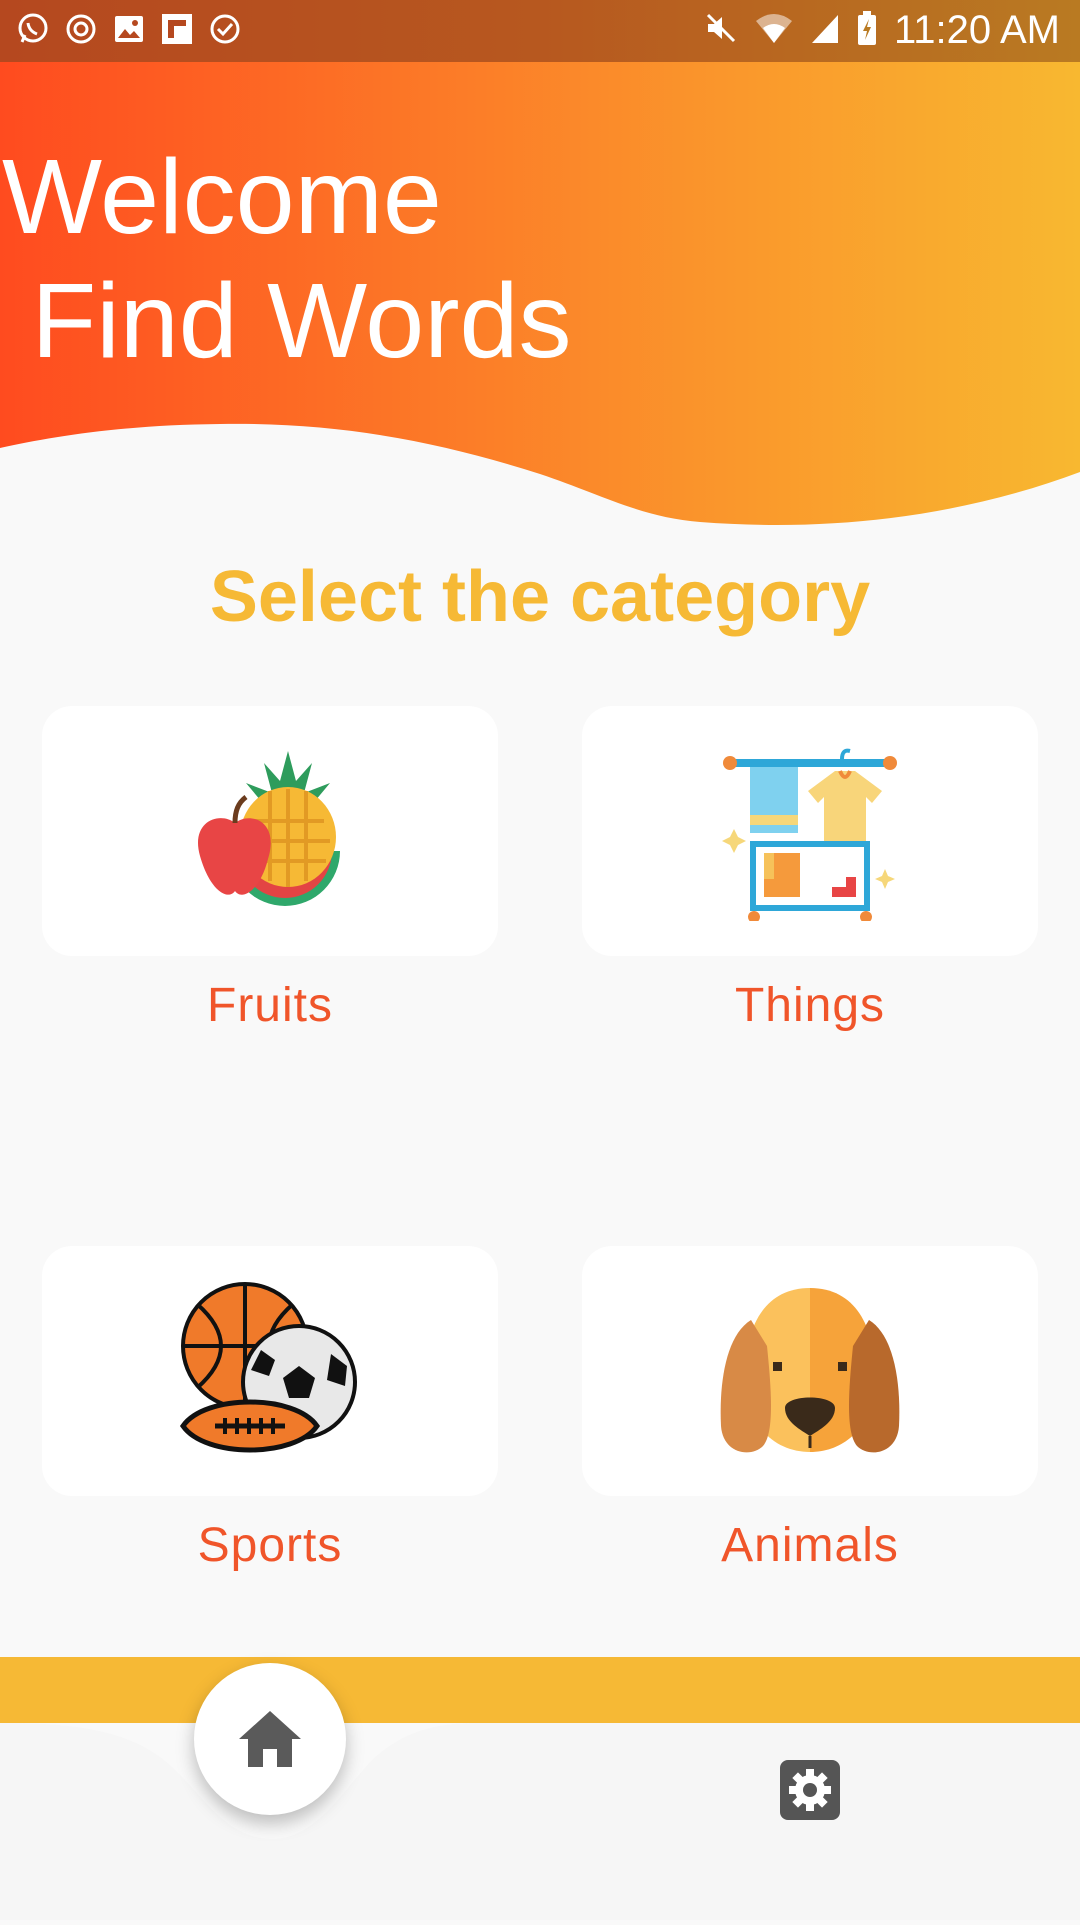 The width and height of the screenshot is (1080, 1925). I want to click on wifi-icon, so click(774, 30).